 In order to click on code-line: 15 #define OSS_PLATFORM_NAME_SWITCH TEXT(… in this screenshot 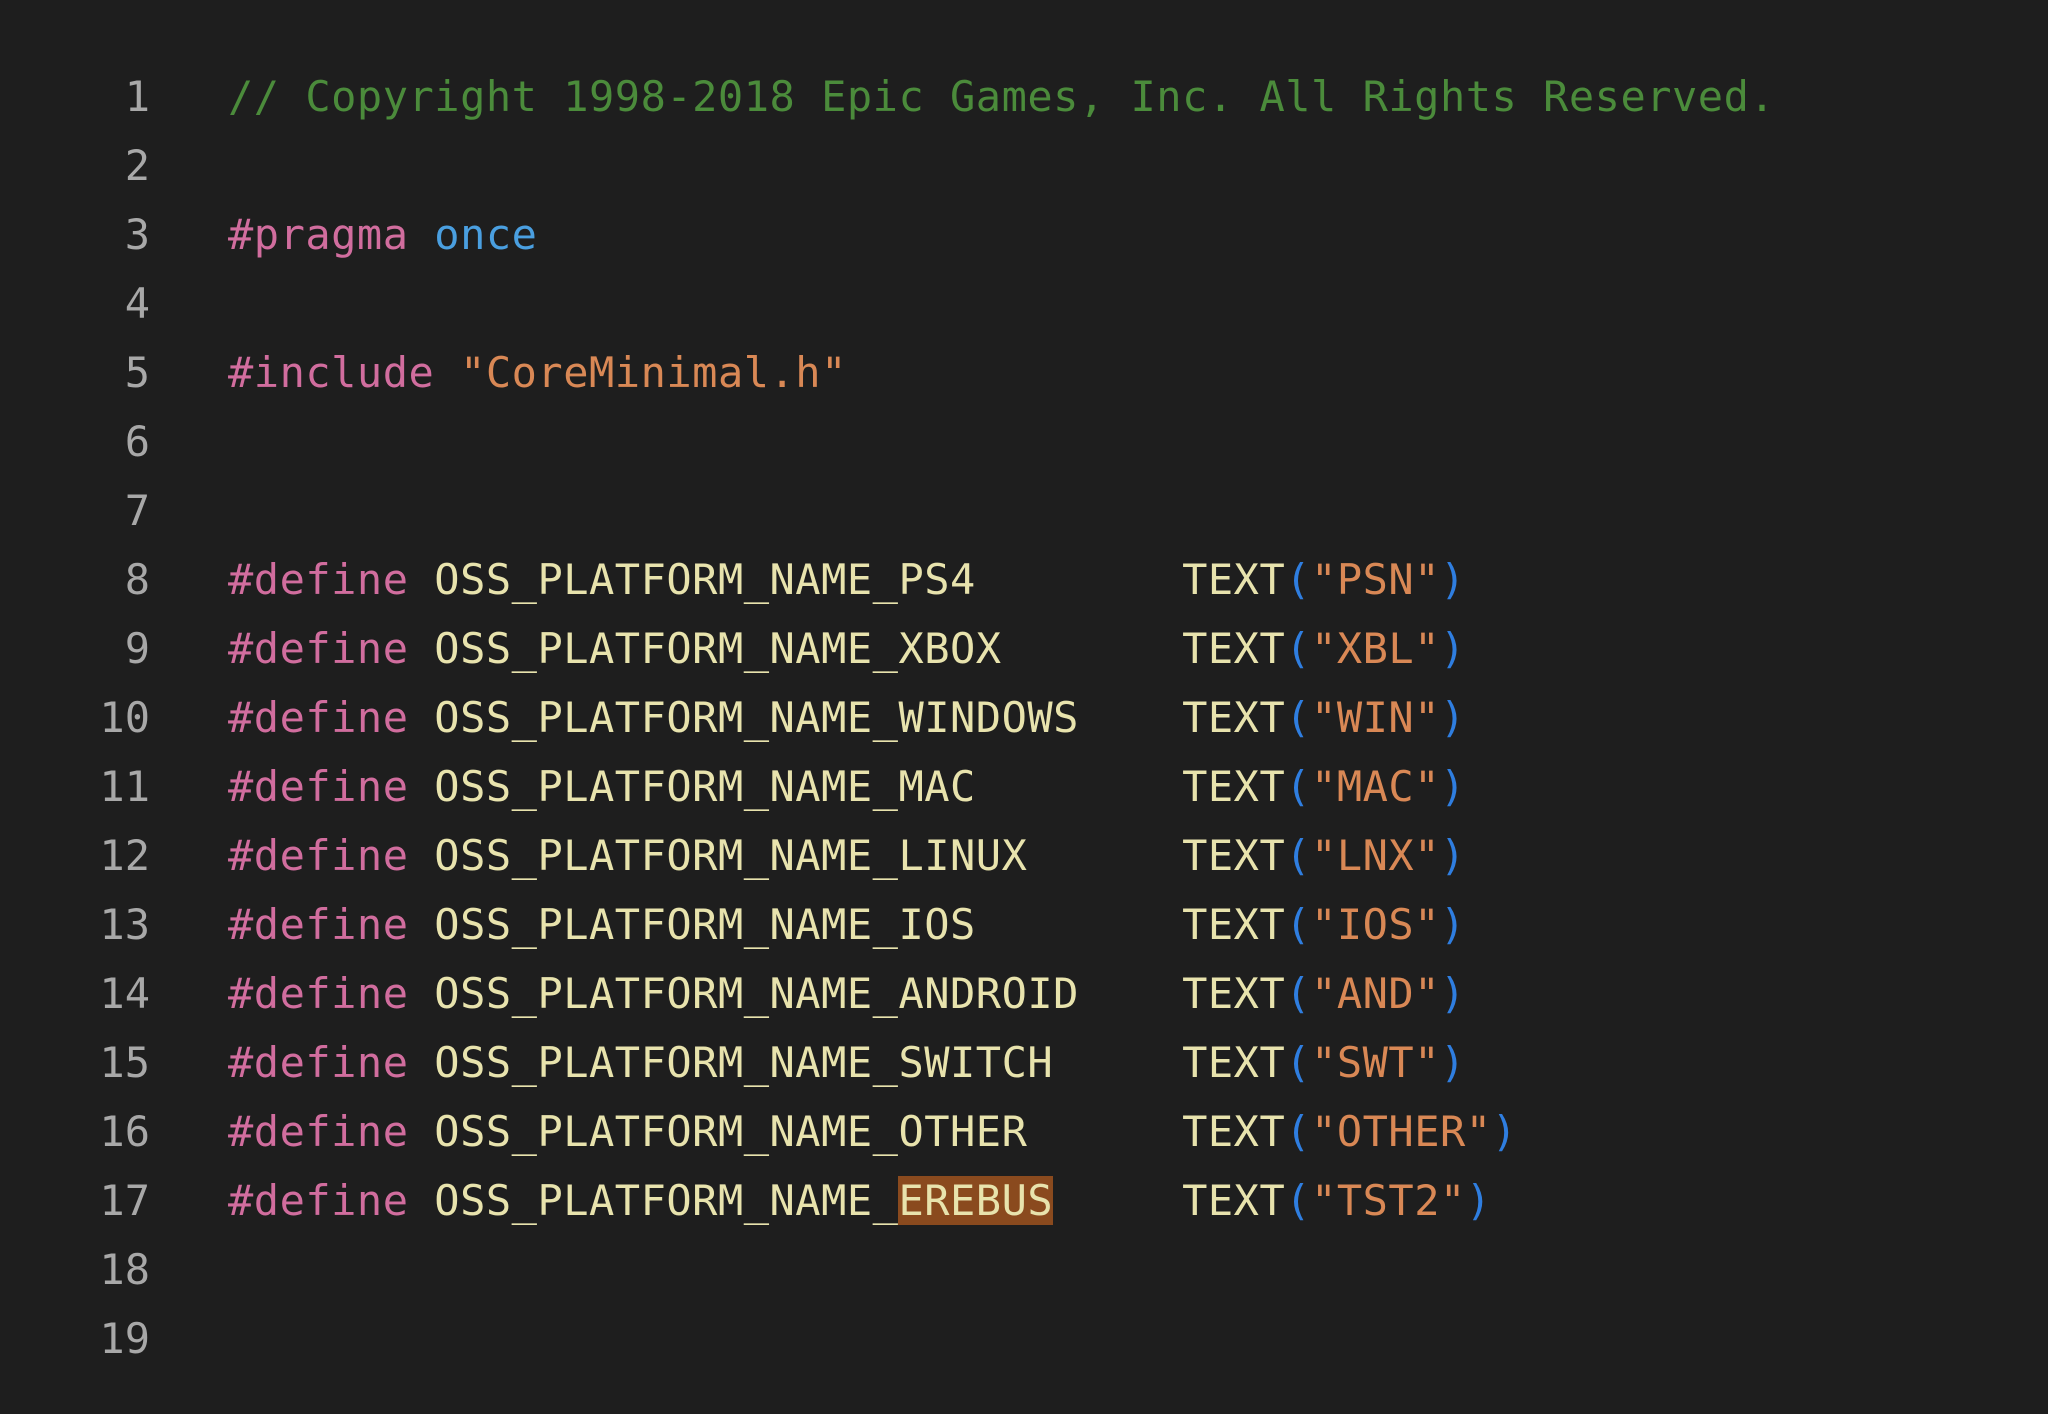, I will do `click(1024, 1062)`.